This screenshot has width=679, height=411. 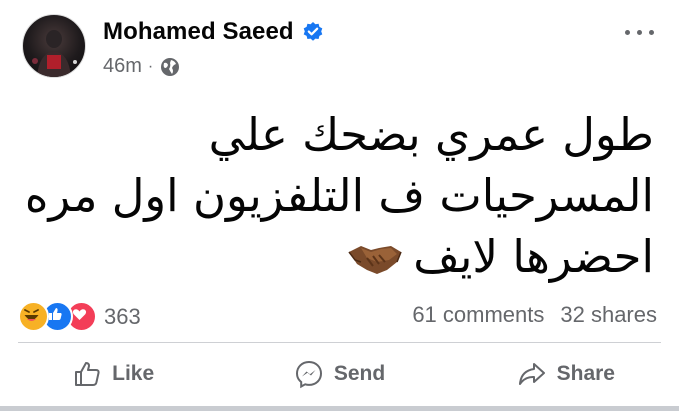 I want to click on more-options-icon, so click(x=640, y=32).